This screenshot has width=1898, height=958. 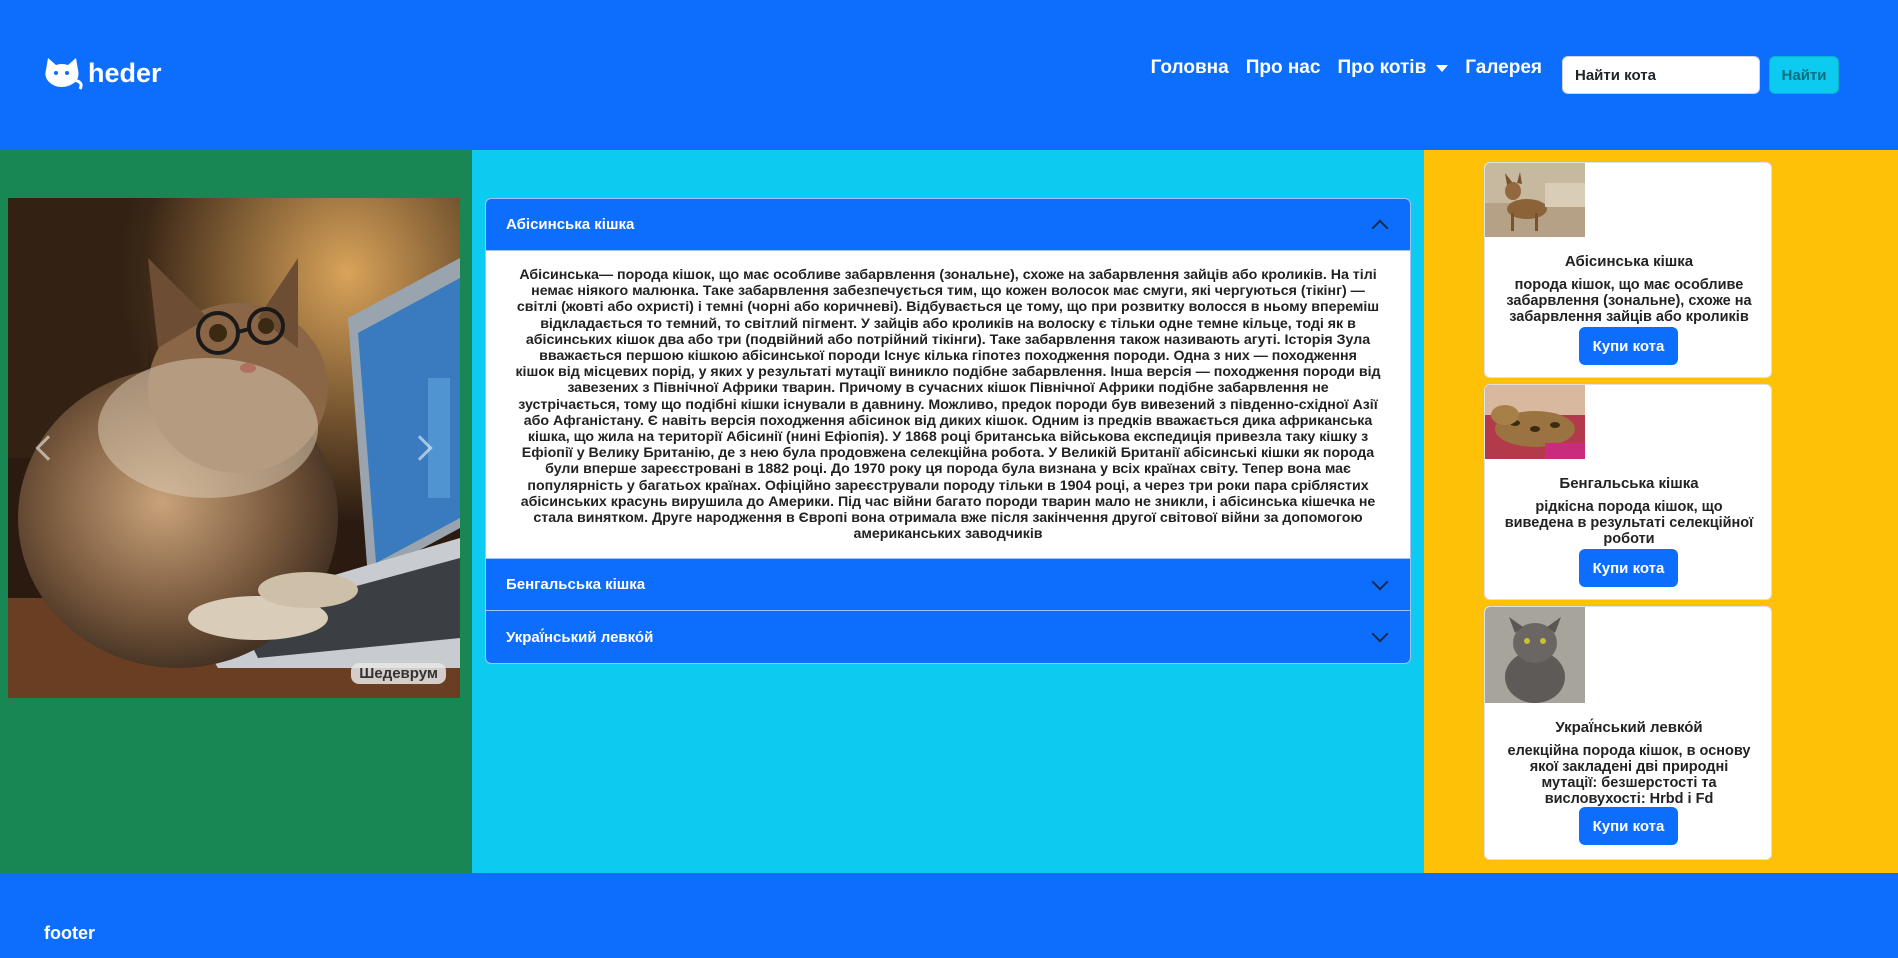 I want to click on carousel-prev-button, so click(x=48, y=448).